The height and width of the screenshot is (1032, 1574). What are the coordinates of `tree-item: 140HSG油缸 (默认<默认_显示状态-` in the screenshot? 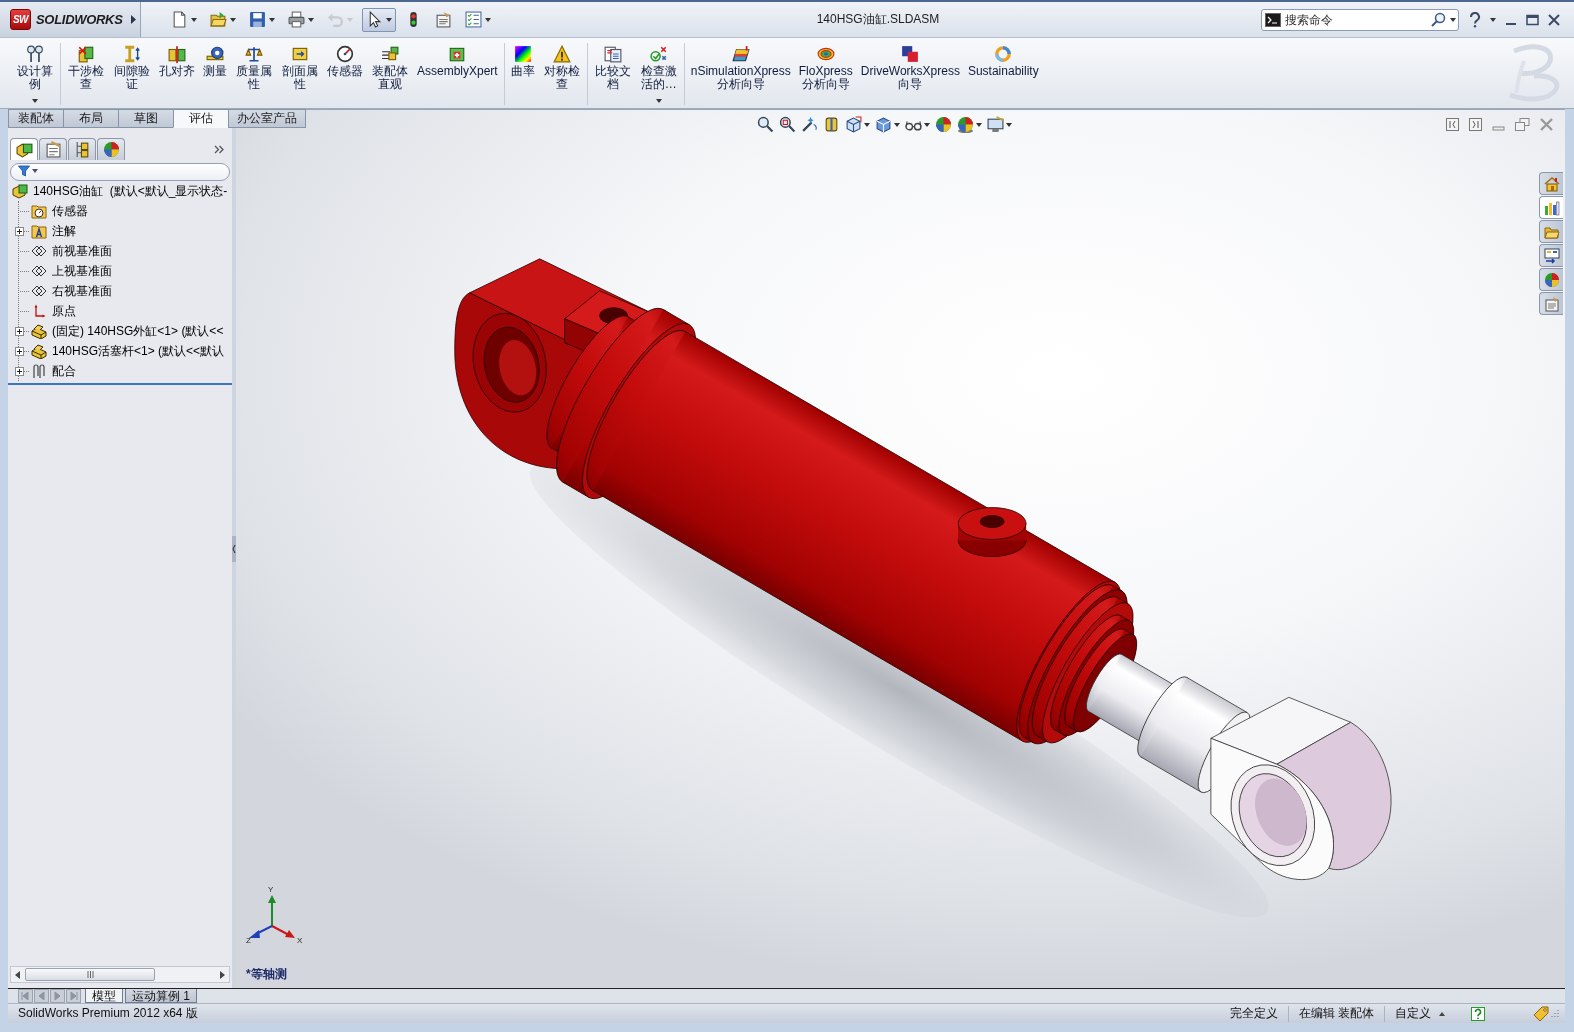 It's located at (120, 191).